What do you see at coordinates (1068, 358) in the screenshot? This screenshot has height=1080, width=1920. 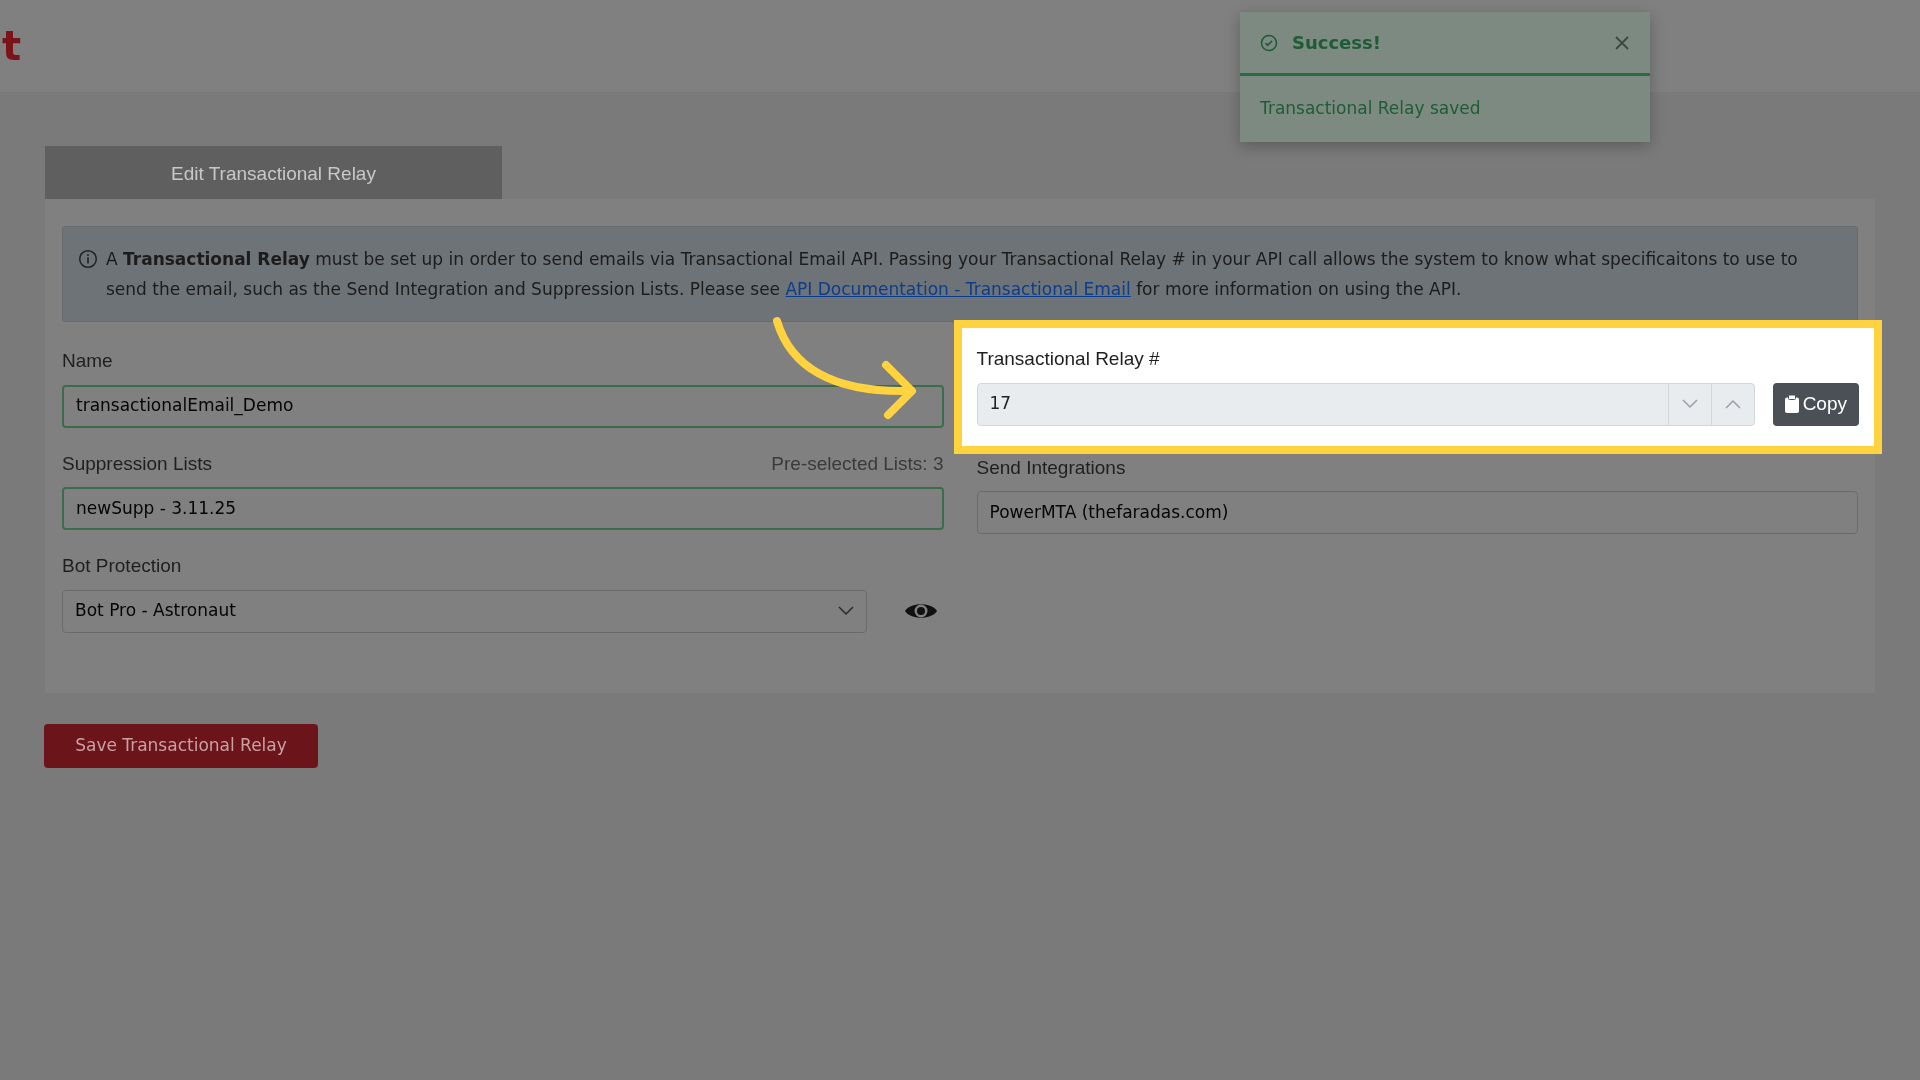 I see `field-label: Transactional Relay #` at bounding box center [1068, 358].